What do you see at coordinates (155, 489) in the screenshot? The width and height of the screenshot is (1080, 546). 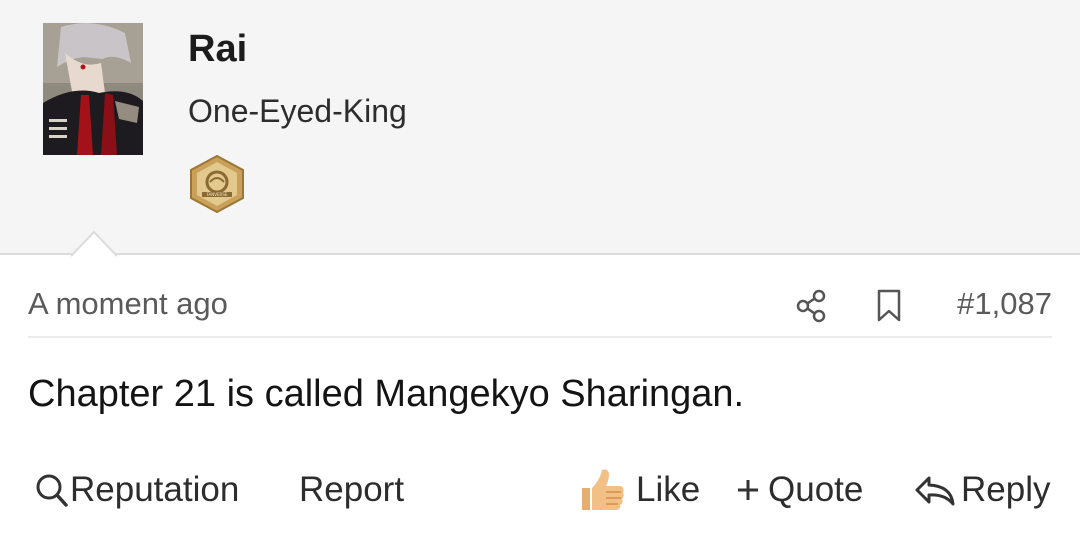 I see `reputation-label: Reputation` at bounding box center [155, 489].